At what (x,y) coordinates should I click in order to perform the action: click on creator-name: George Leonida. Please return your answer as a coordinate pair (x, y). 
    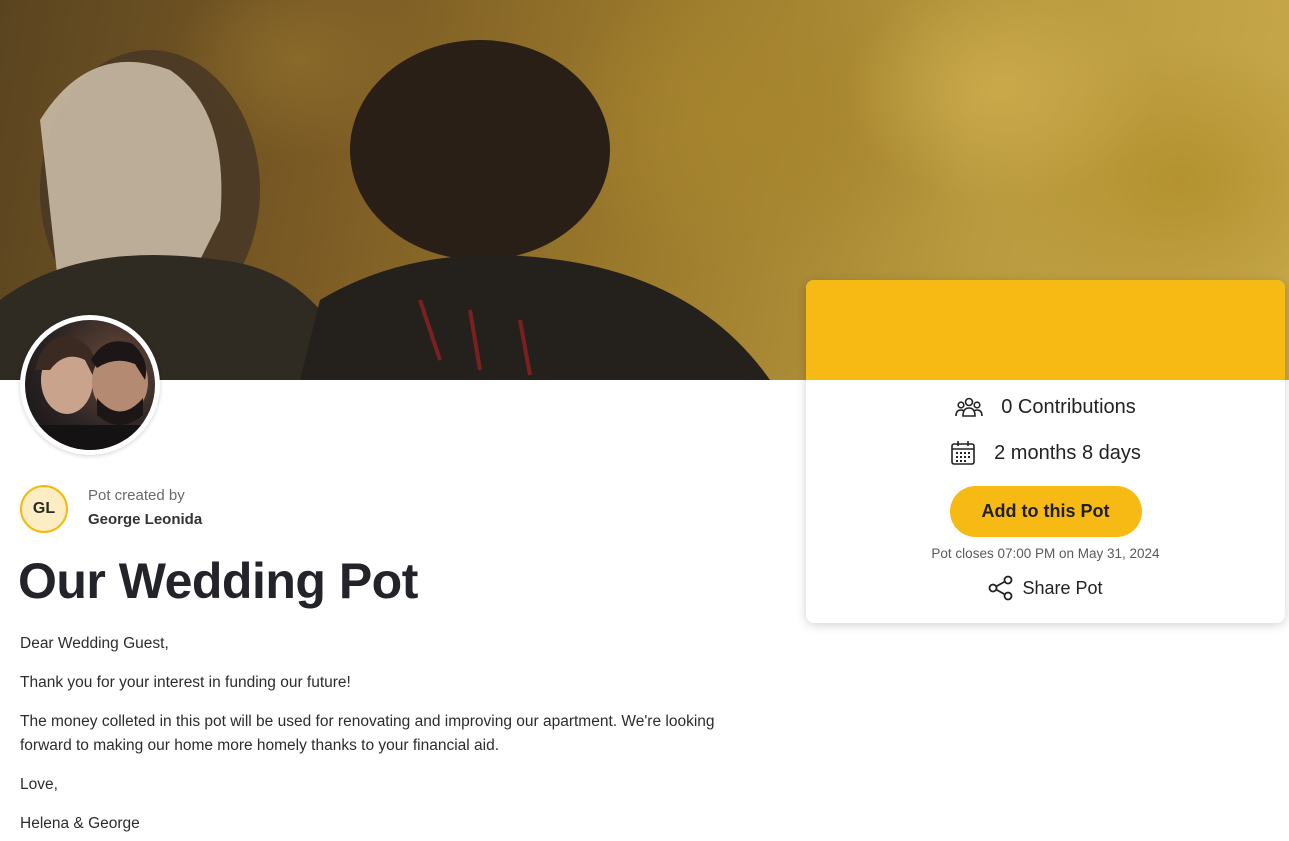
    Looking at the image, I should click on (145, 519).